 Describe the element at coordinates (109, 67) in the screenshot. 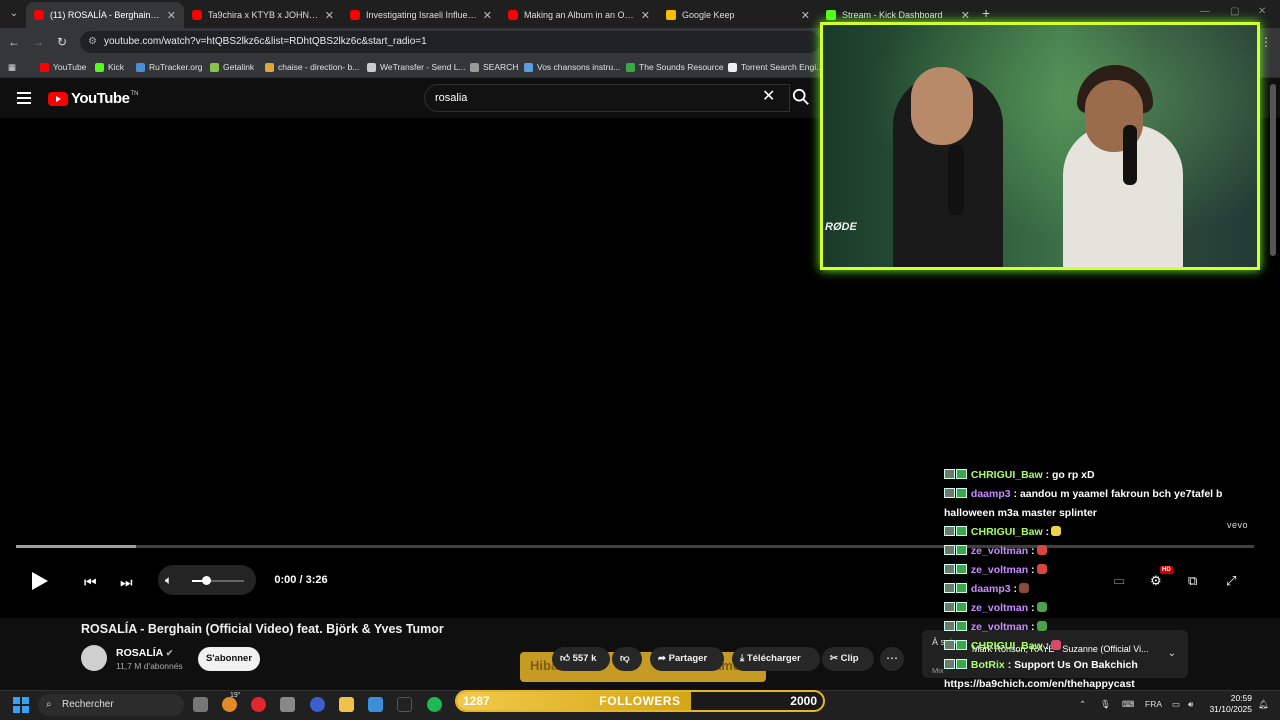

I see `bookmark-kick: Kick` at that location.